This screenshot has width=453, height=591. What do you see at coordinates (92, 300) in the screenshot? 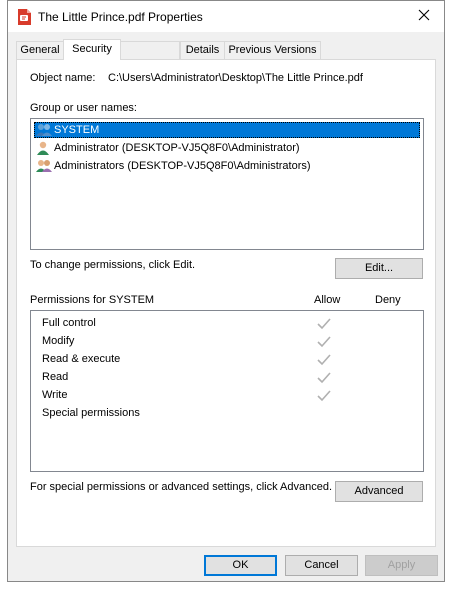
I see `permissions-header: Permissions for SYSTEM` at bounding box center [92, 300].